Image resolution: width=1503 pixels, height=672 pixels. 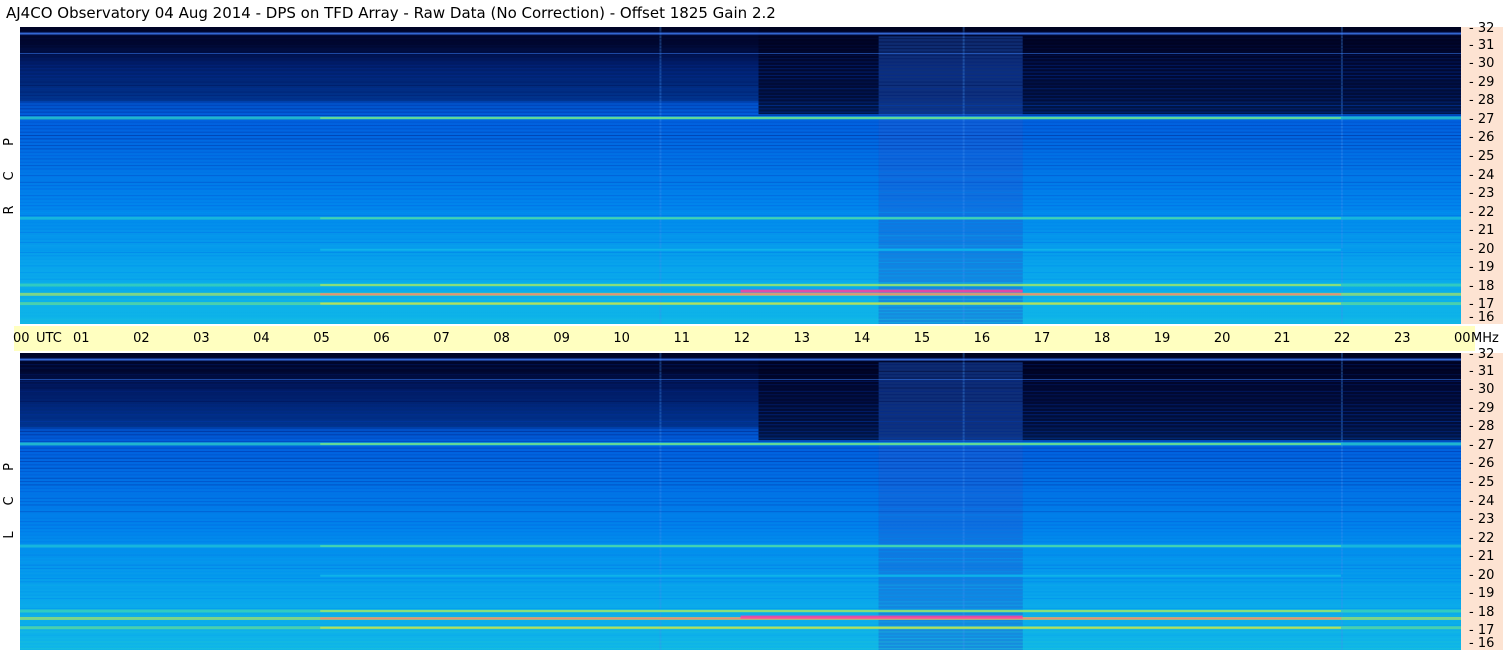 I want to click on rcp-freq-tick-label: - 29, so click(x=1482, y=82).